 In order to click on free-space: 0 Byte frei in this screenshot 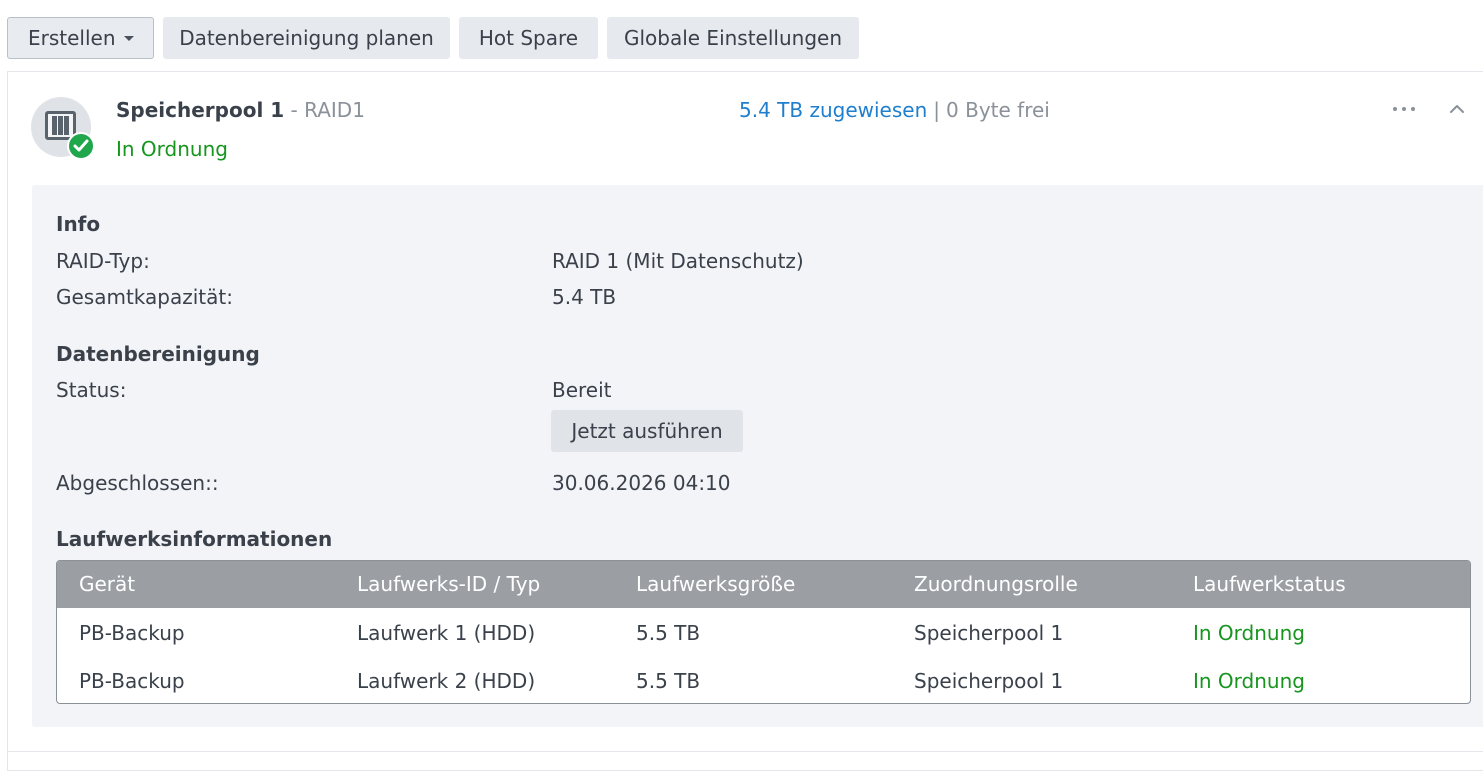, I will do `click(998, 110)`.